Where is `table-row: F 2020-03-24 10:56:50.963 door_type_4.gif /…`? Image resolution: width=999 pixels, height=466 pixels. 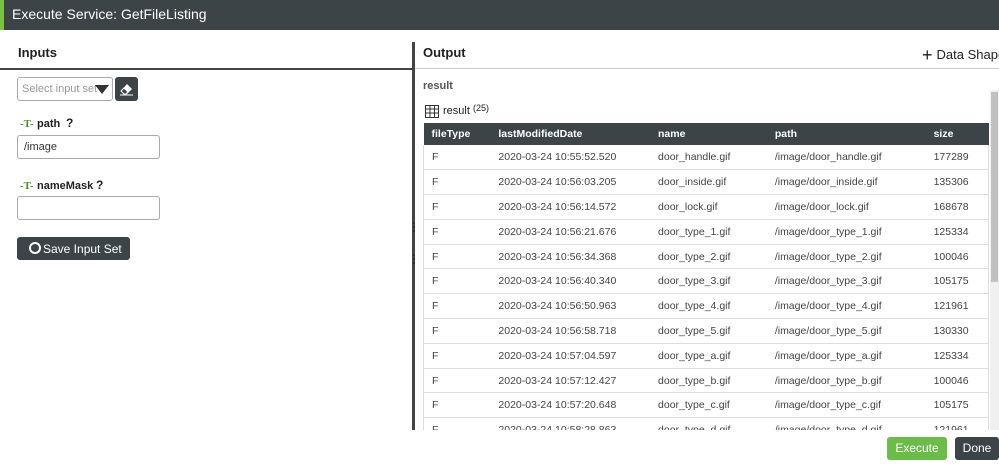 table-row: F 2020-03-24 10:56:50.963 door_type_4.gif /… is located at coordinates (706, 306).